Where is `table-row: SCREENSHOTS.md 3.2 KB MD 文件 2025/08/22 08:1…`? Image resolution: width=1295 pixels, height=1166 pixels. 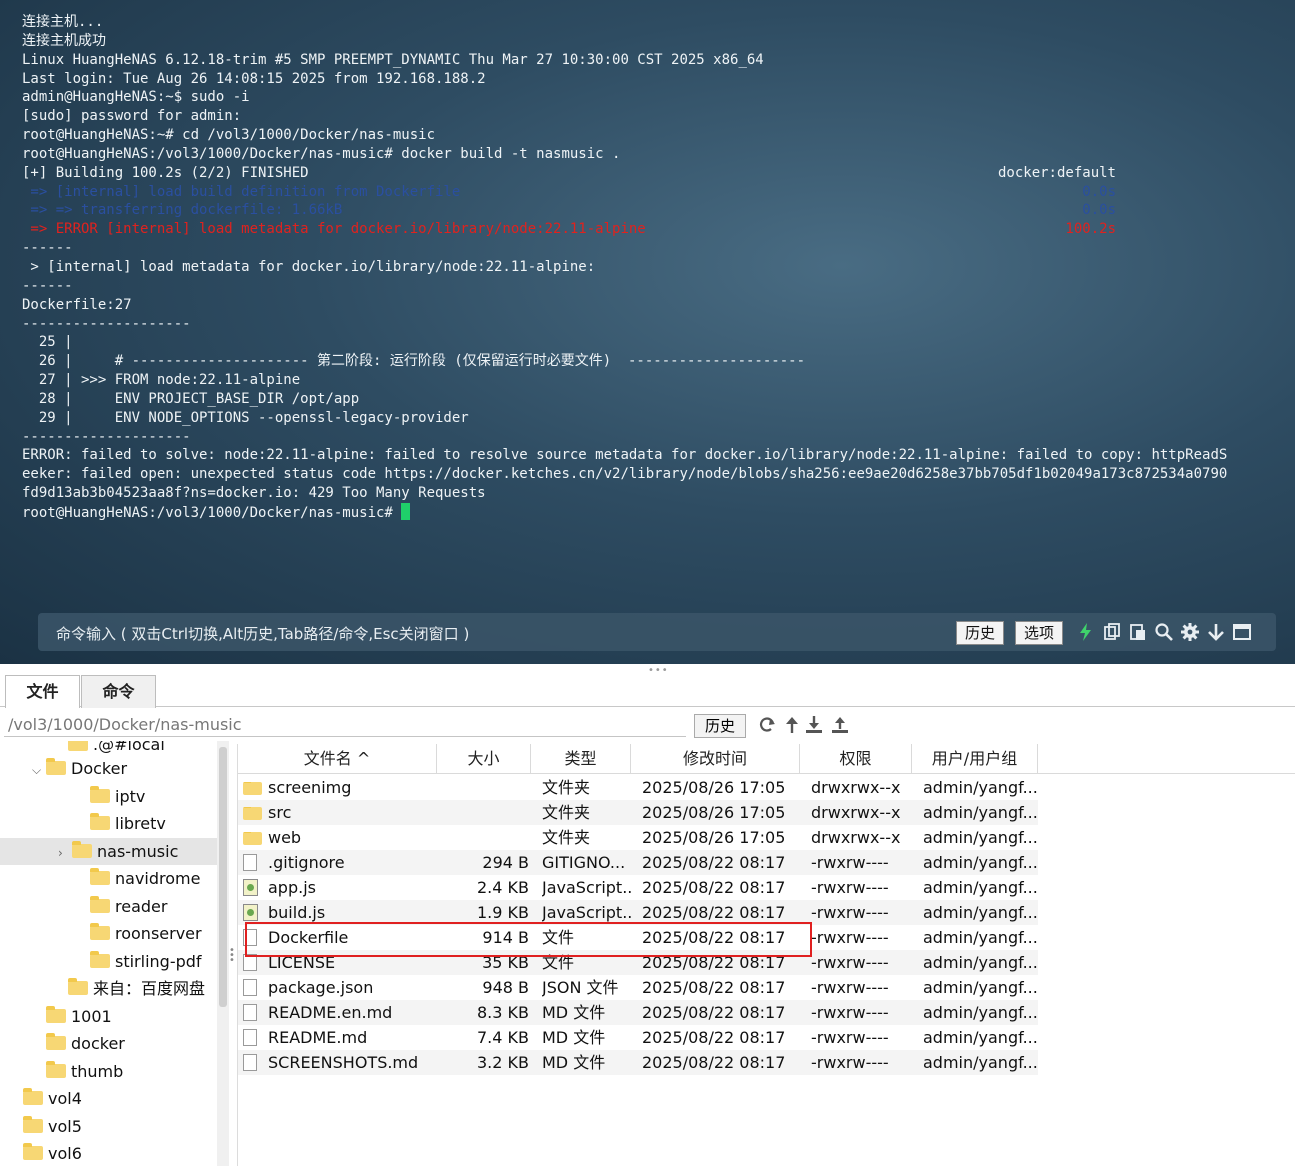
table-row: SCREENSHOTS.md 3.2 KB MD 文件 2025/08/22 08:1… is located at coordinates (638, 1062).